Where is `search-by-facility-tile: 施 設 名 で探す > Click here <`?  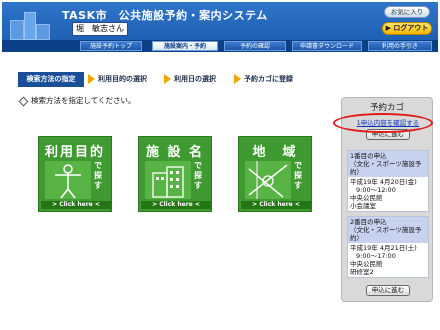 search-by-facility-tile: 施 設 名 で探す > Click here < is located at coordinates (175, 174).